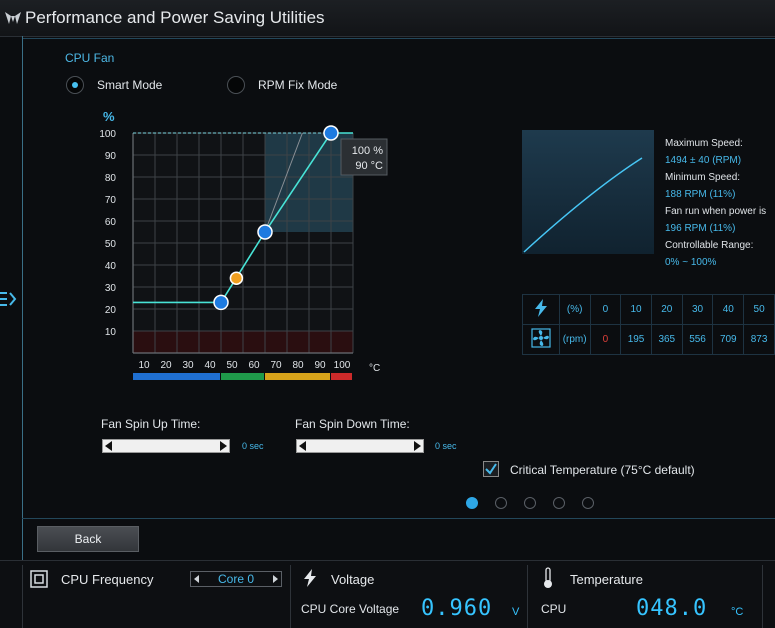  I want to click on voltage-label: Voltage, so click(353, 579).